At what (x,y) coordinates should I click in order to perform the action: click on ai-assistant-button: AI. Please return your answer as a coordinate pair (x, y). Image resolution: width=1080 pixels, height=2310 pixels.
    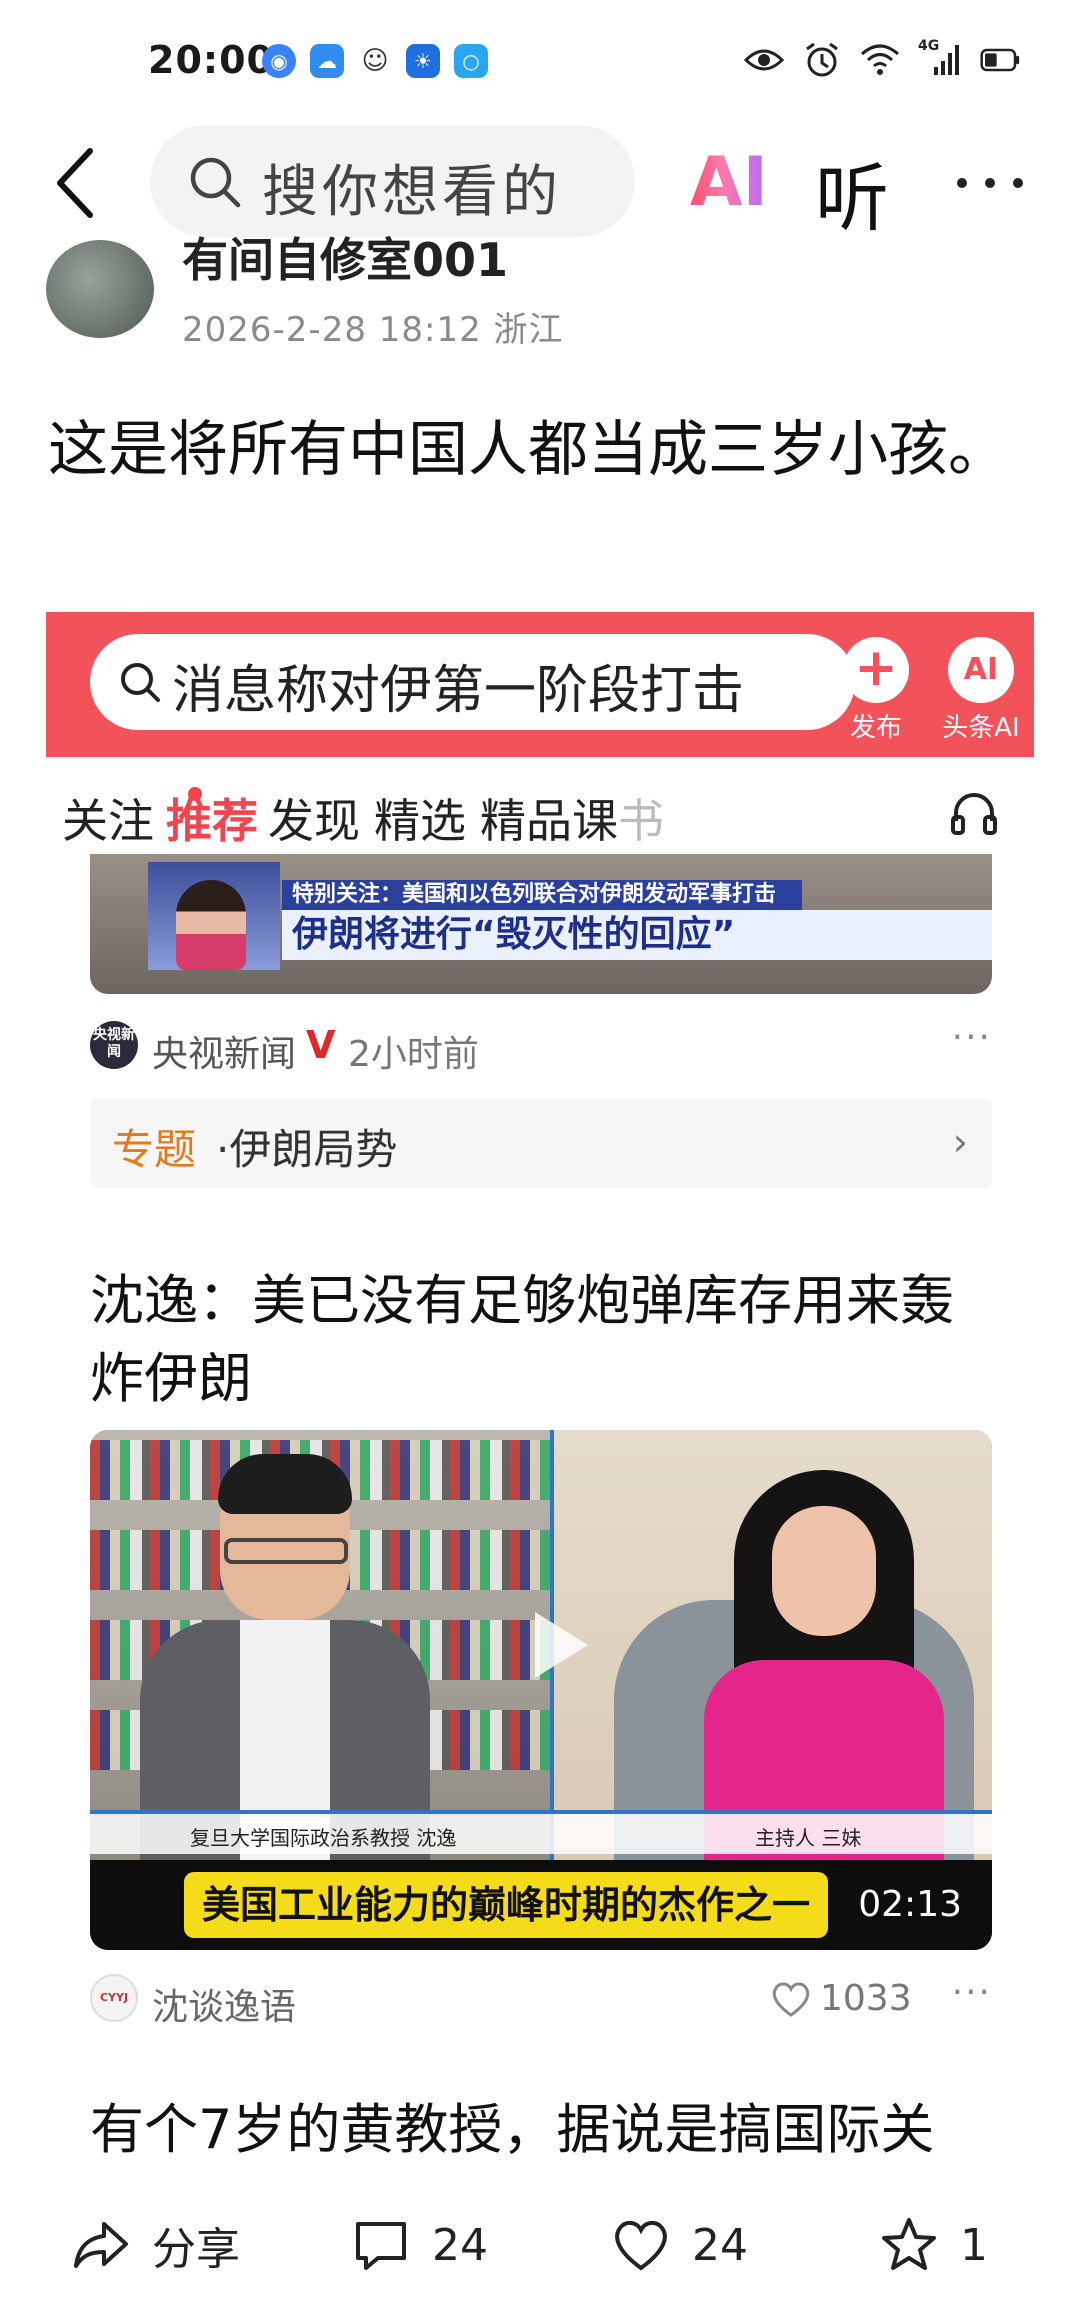
    Looking at the image, I should click on (729, 182).